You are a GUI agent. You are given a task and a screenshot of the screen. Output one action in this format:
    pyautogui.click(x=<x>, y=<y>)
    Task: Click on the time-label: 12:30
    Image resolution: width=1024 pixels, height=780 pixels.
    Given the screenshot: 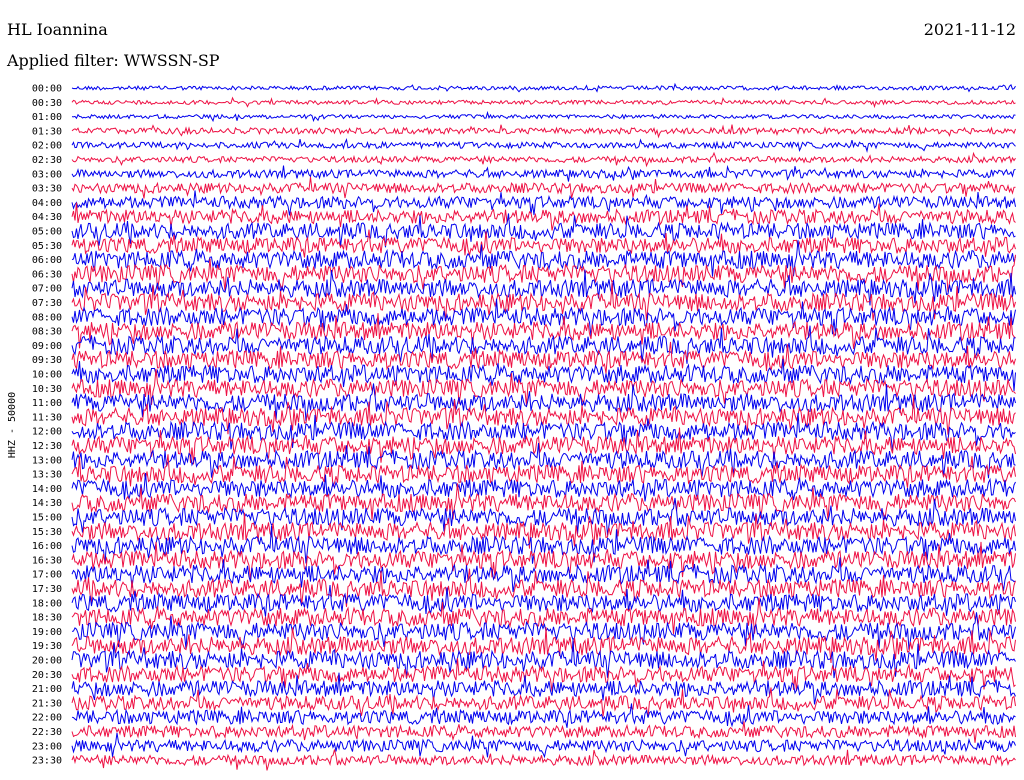 What is the action you would take?
    pyautogui.click(x=47, y=446)
    